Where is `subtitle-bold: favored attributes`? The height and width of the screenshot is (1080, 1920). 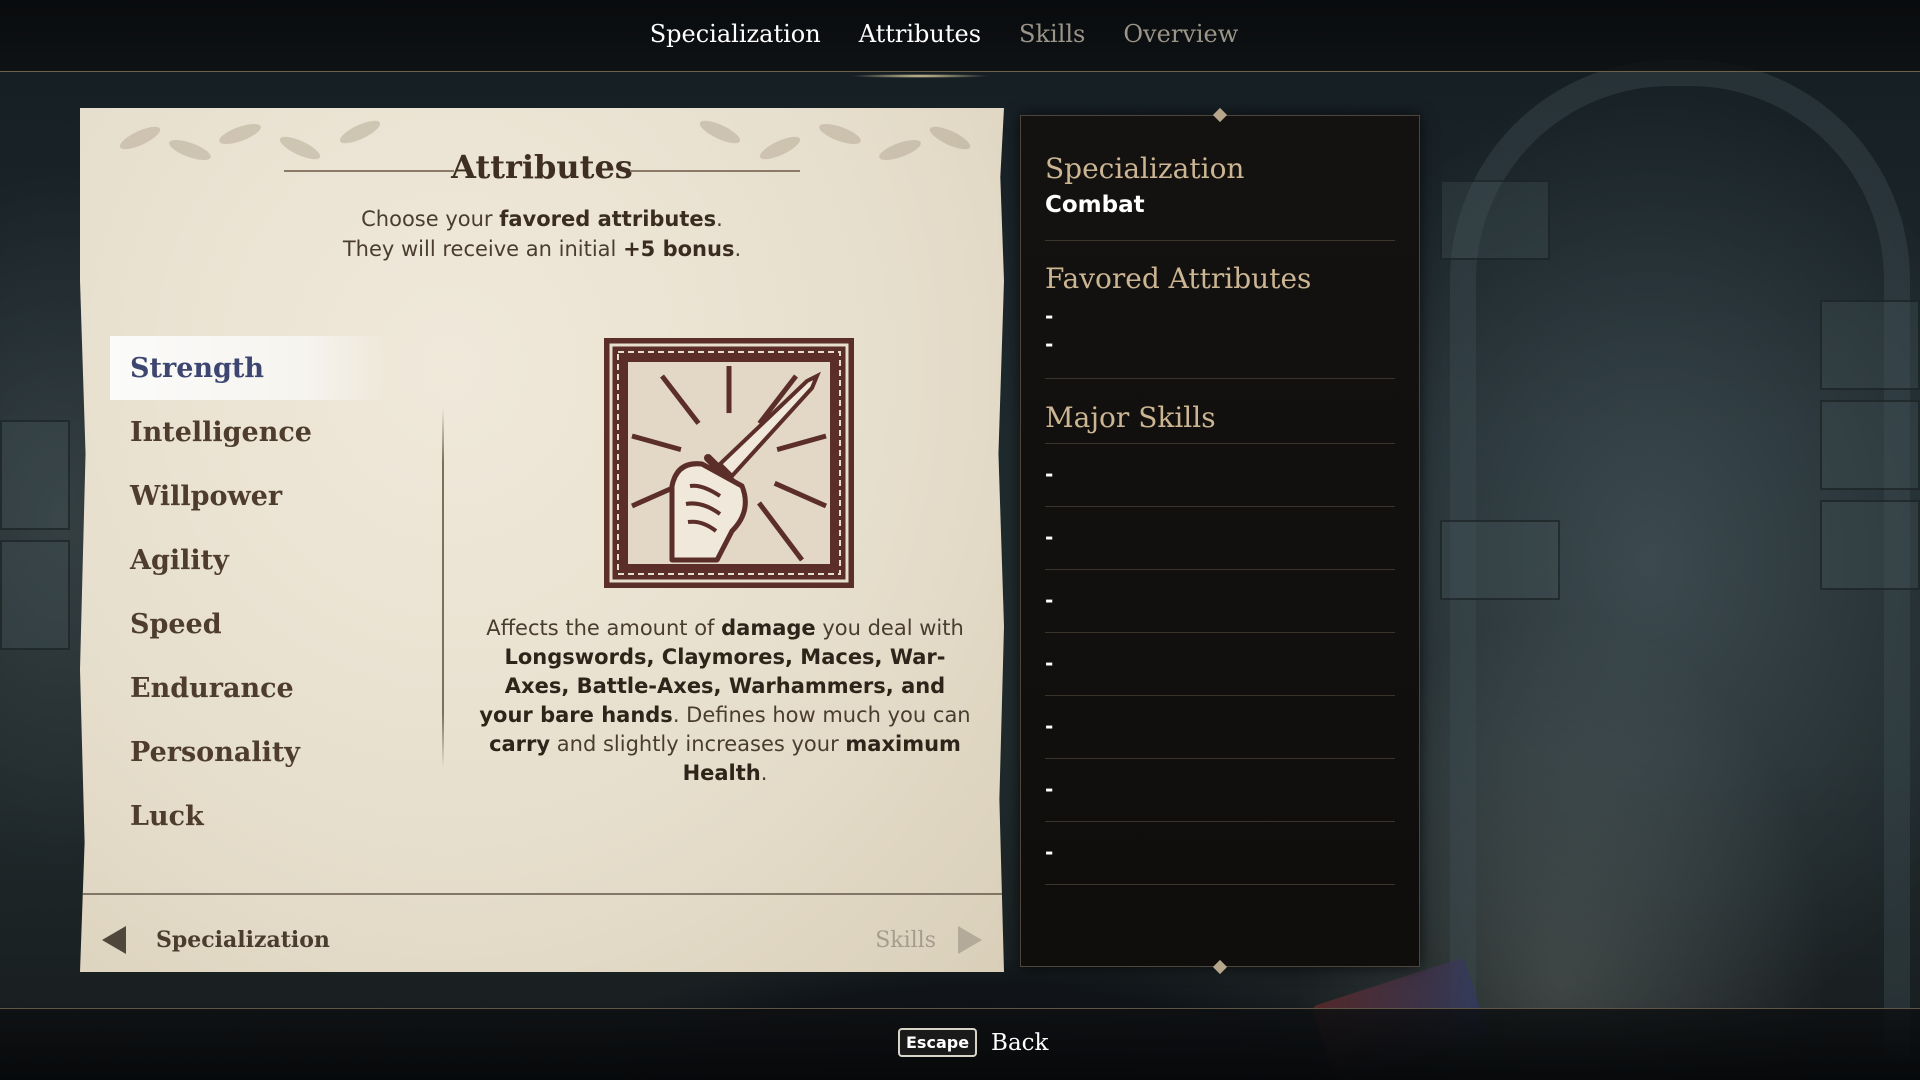 subtitle-bold: favored attributes is located at coordinates (608, 219).